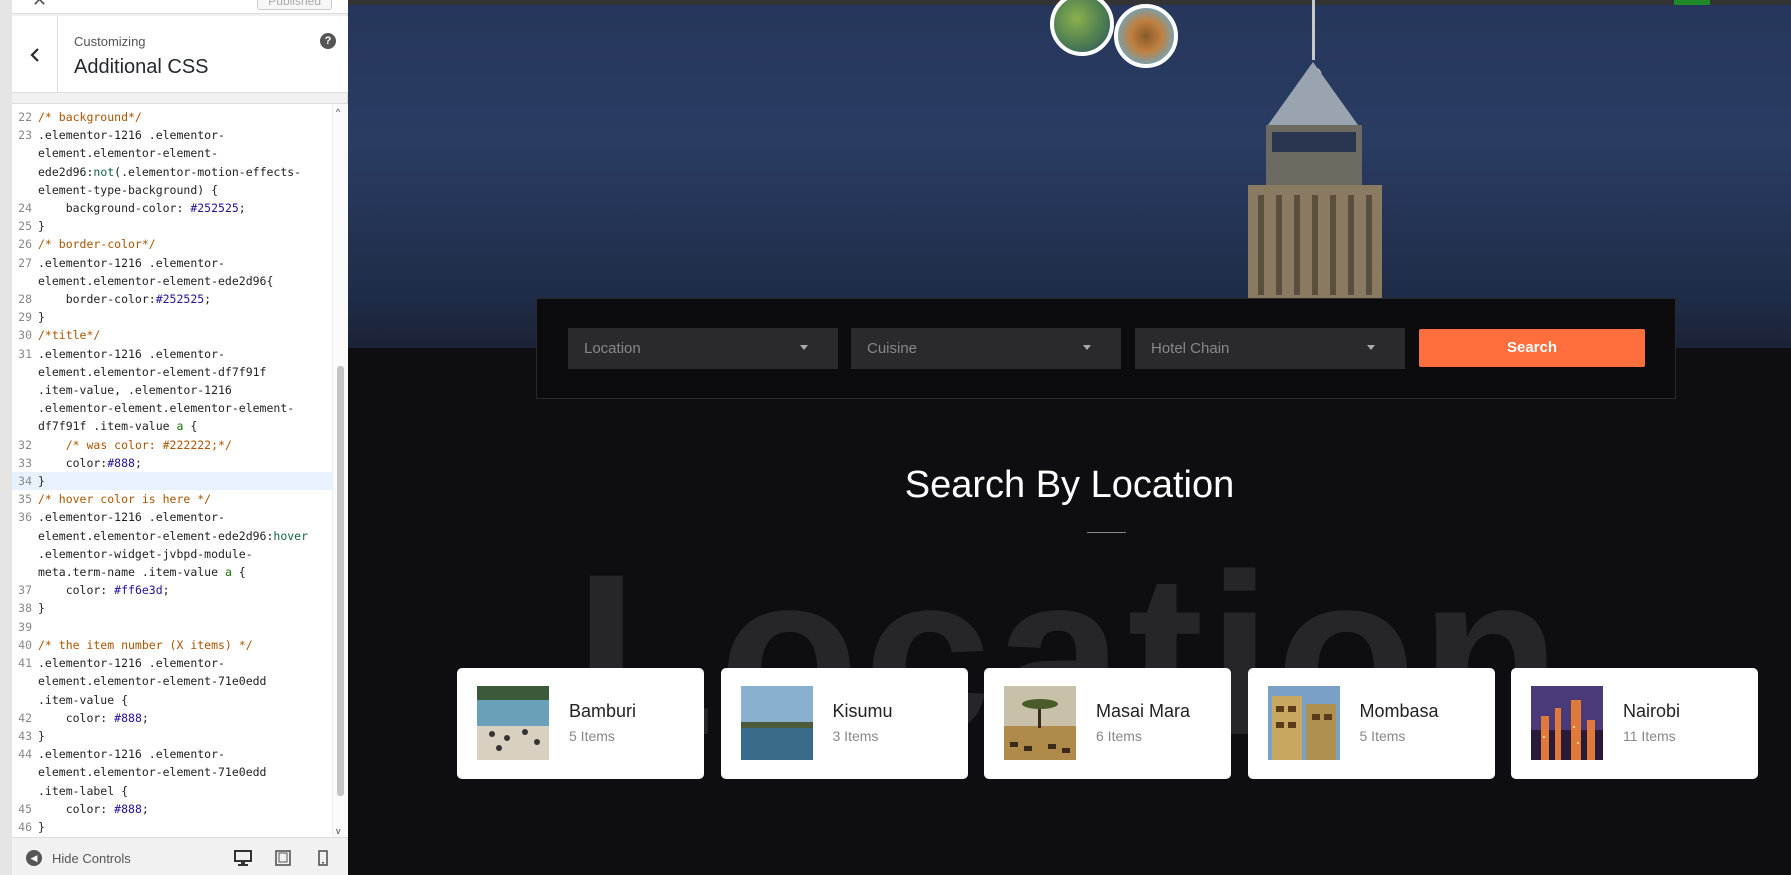 This screenshot has width=1791, height=875. I want to click on back-button, so click(35, 54).